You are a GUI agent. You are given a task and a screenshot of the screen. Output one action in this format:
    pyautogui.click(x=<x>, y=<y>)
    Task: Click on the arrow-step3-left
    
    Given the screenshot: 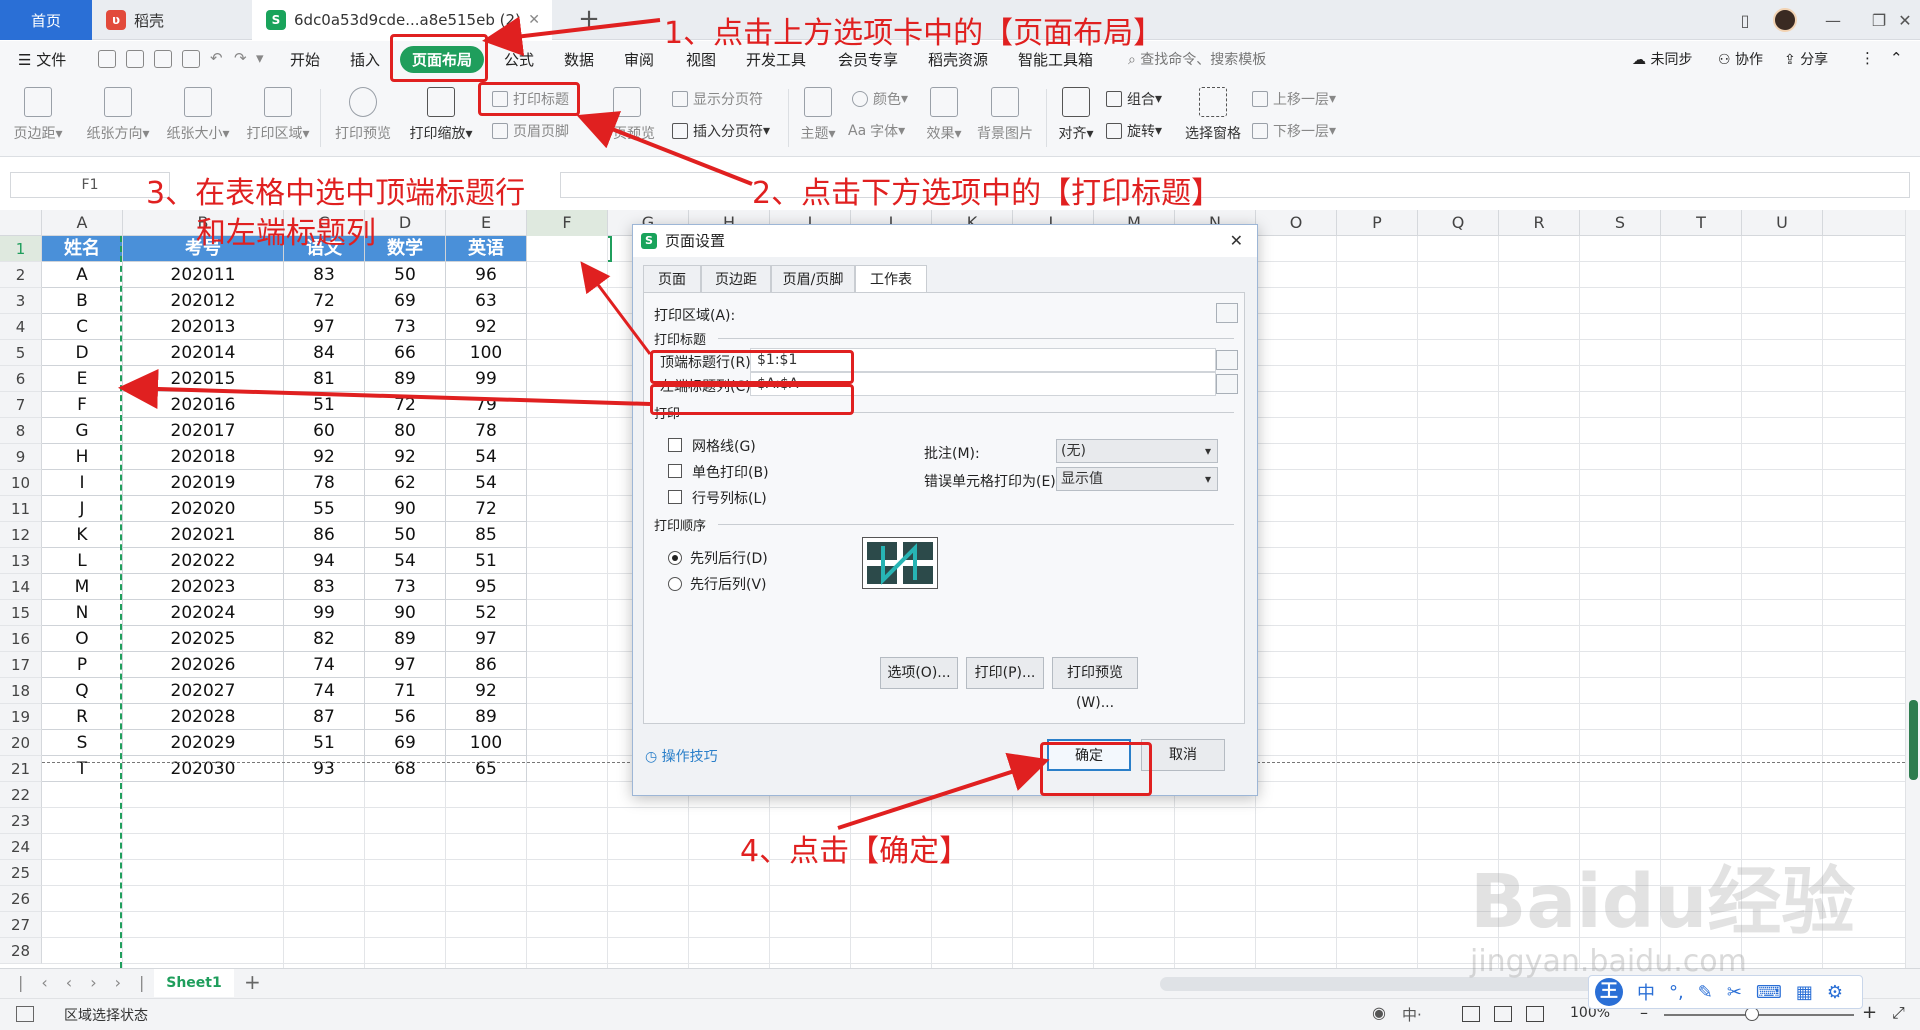 What is the action you would take?
    pyautogui.click(x=384, y=388)
    